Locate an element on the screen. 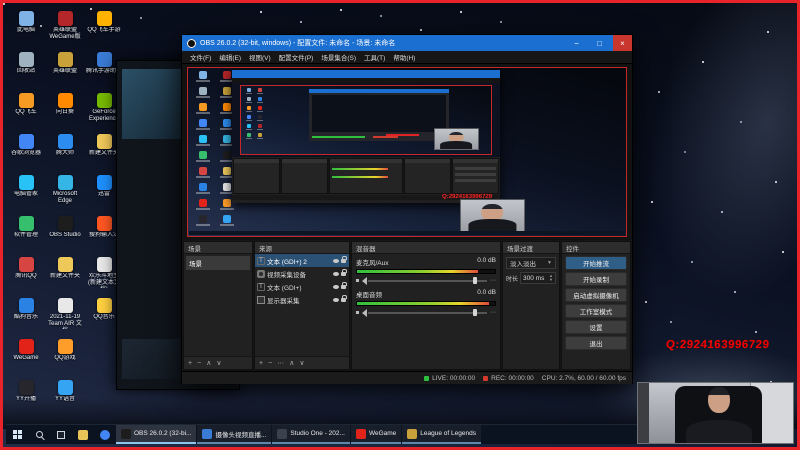  yy-voice-icon is located at coordinates (65, 387).